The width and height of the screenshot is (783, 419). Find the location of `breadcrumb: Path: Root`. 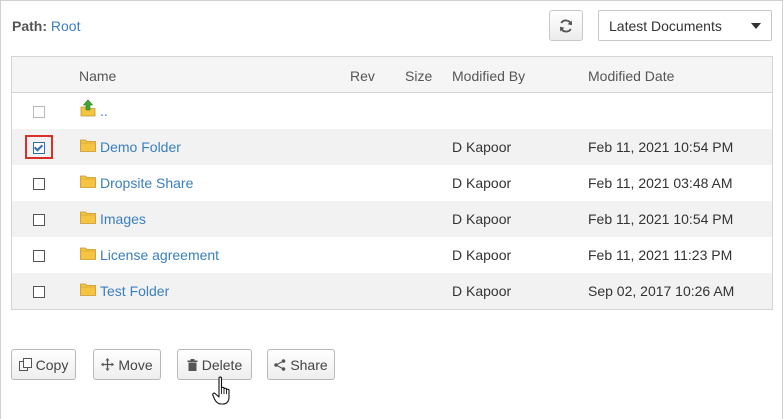

breadcrumb: Path: Root is located at coordinates (46, 26).